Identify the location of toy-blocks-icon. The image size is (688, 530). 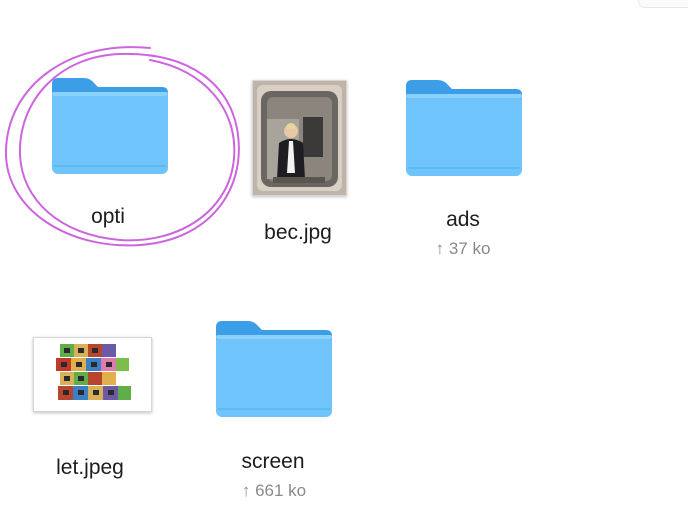
(92, 374).